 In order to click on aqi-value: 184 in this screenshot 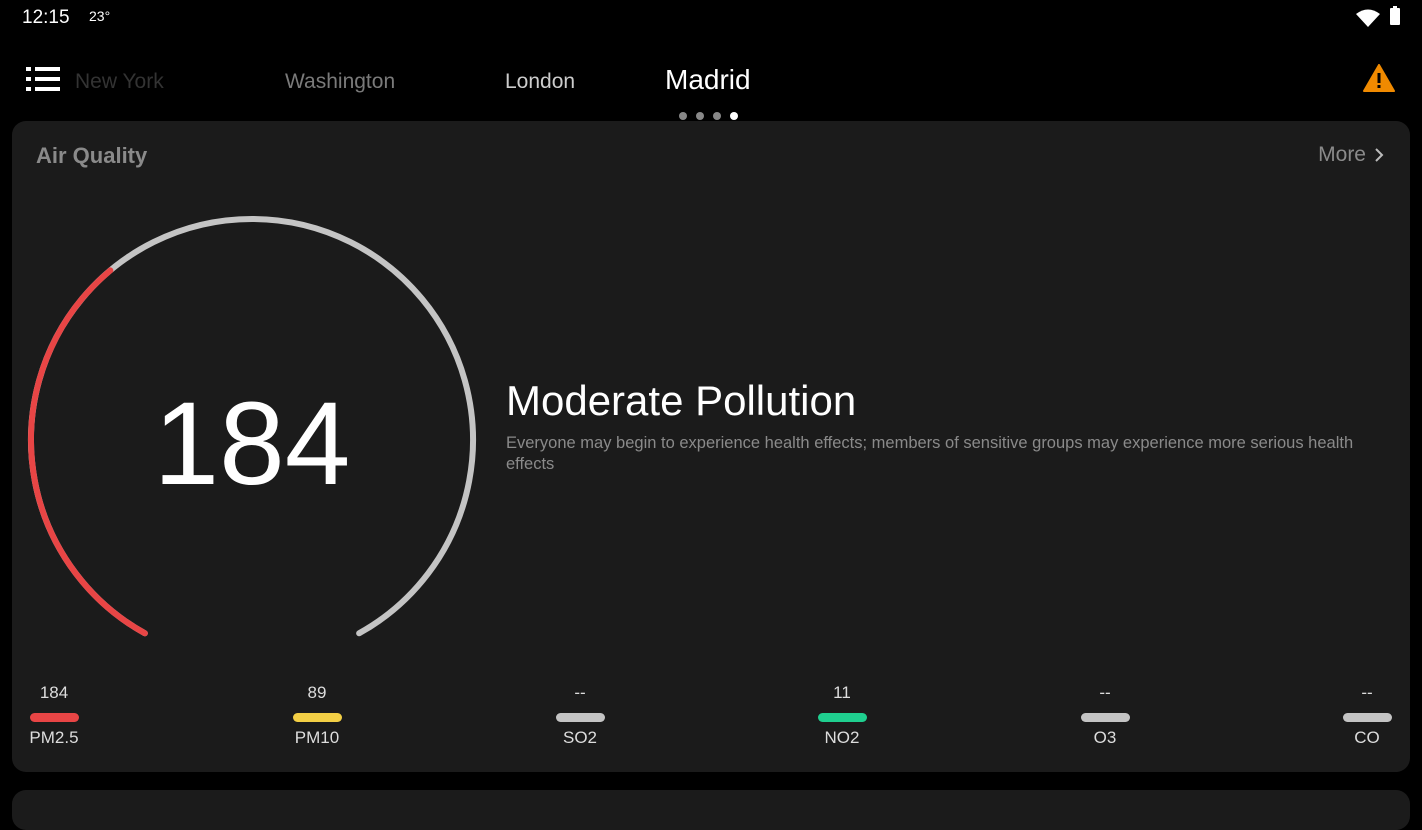, I will do `click(252, 444)`.